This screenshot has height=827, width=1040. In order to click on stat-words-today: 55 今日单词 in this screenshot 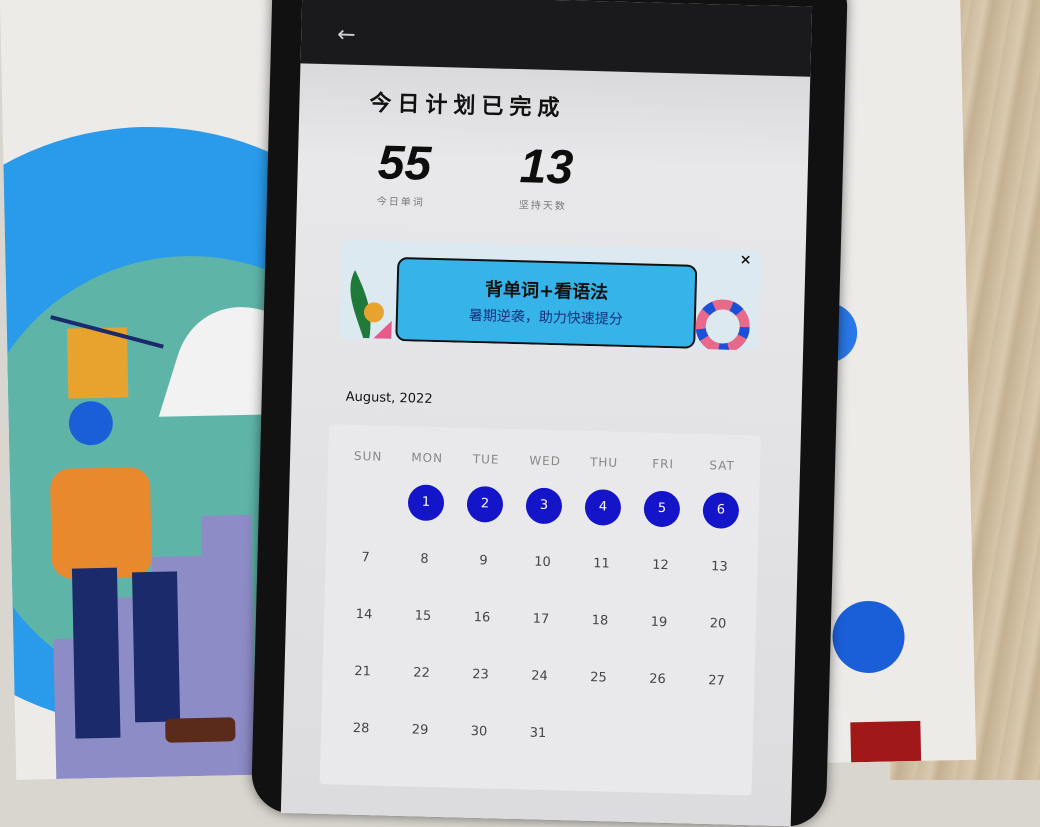, I will do `click(404, 171)`.